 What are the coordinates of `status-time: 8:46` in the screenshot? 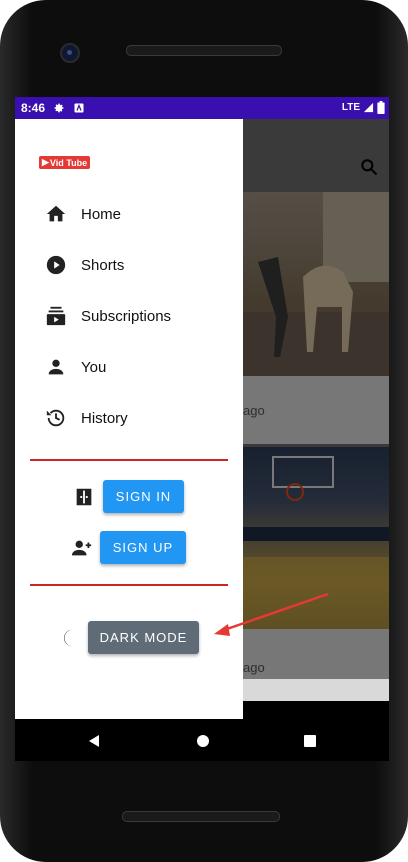 It's located at (33, 108).